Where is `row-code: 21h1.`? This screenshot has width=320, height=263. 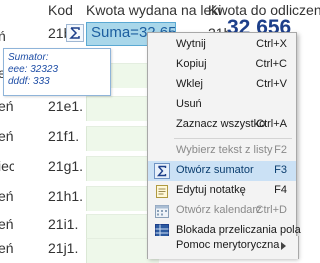 row-code: 21h1. is located at coordinates (66, 196).